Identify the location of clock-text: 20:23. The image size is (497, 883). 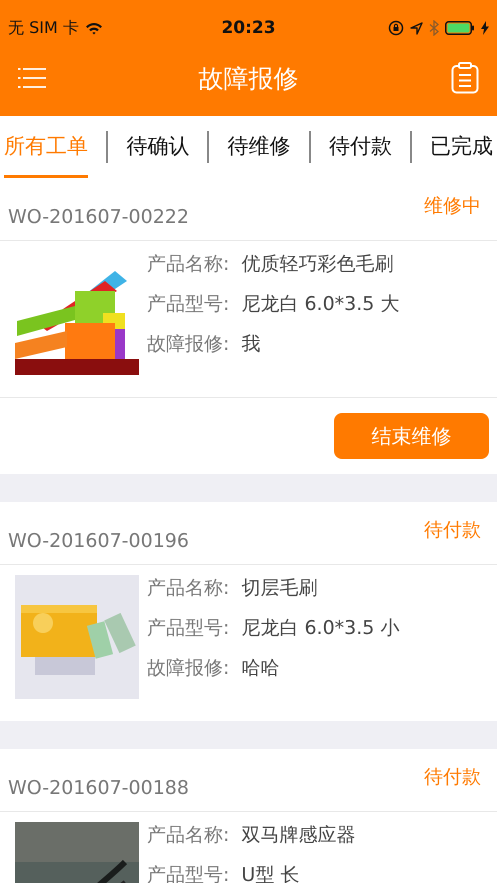
(248, 28).